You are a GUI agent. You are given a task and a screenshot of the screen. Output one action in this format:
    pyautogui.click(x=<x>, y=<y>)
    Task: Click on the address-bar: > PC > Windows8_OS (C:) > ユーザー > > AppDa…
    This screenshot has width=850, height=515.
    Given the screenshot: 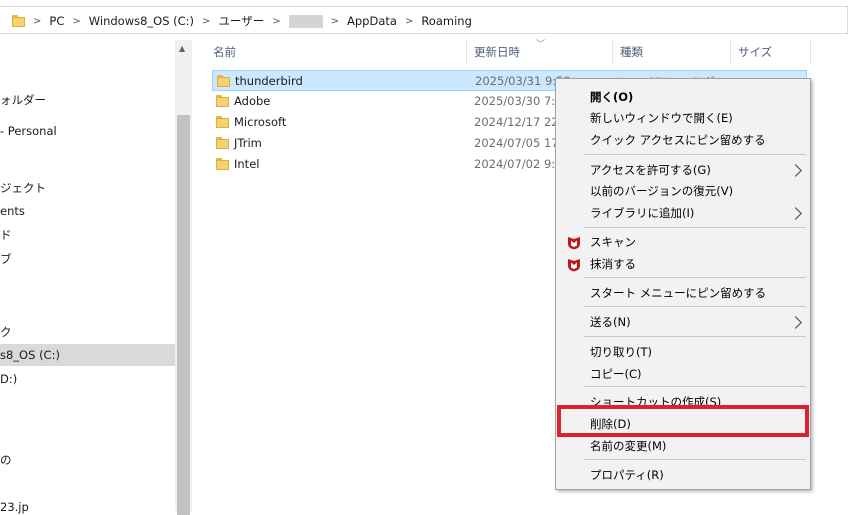 What is the action you would take?
    pyautogui.click(x=425, y=20)
    